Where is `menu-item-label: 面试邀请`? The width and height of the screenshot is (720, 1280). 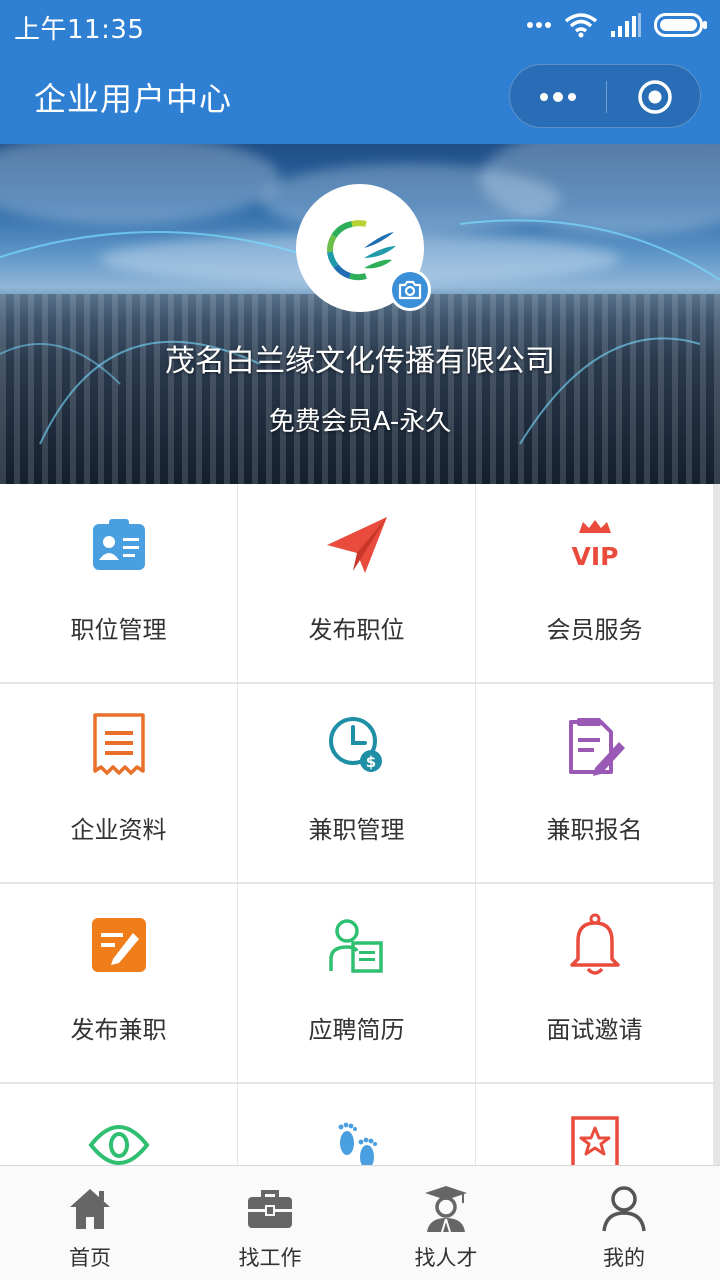
menu-item-label: 面试邀请 is located at coordinates (594, 1030).